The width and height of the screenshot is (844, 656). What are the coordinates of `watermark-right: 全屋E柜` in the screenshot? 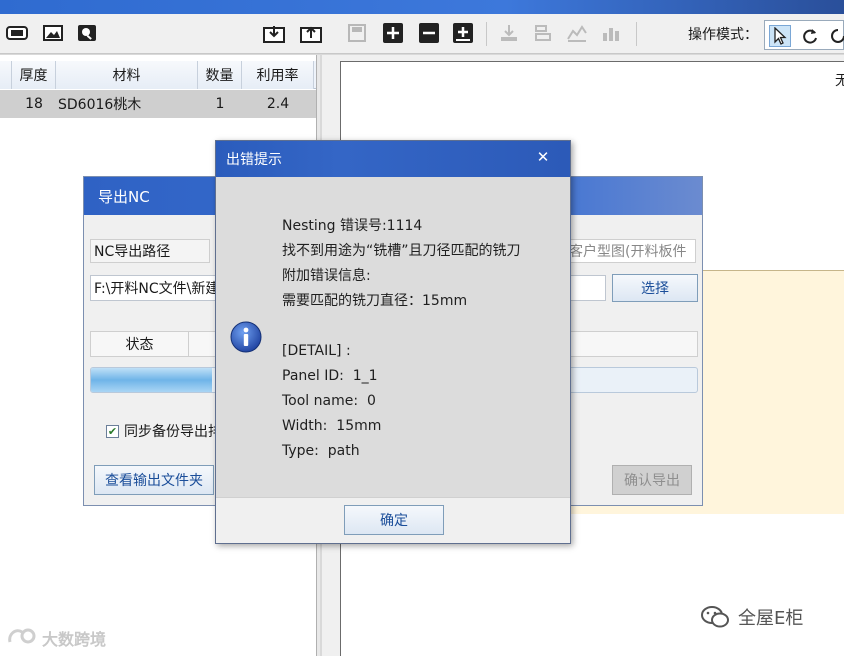 It's located at (751, 617).